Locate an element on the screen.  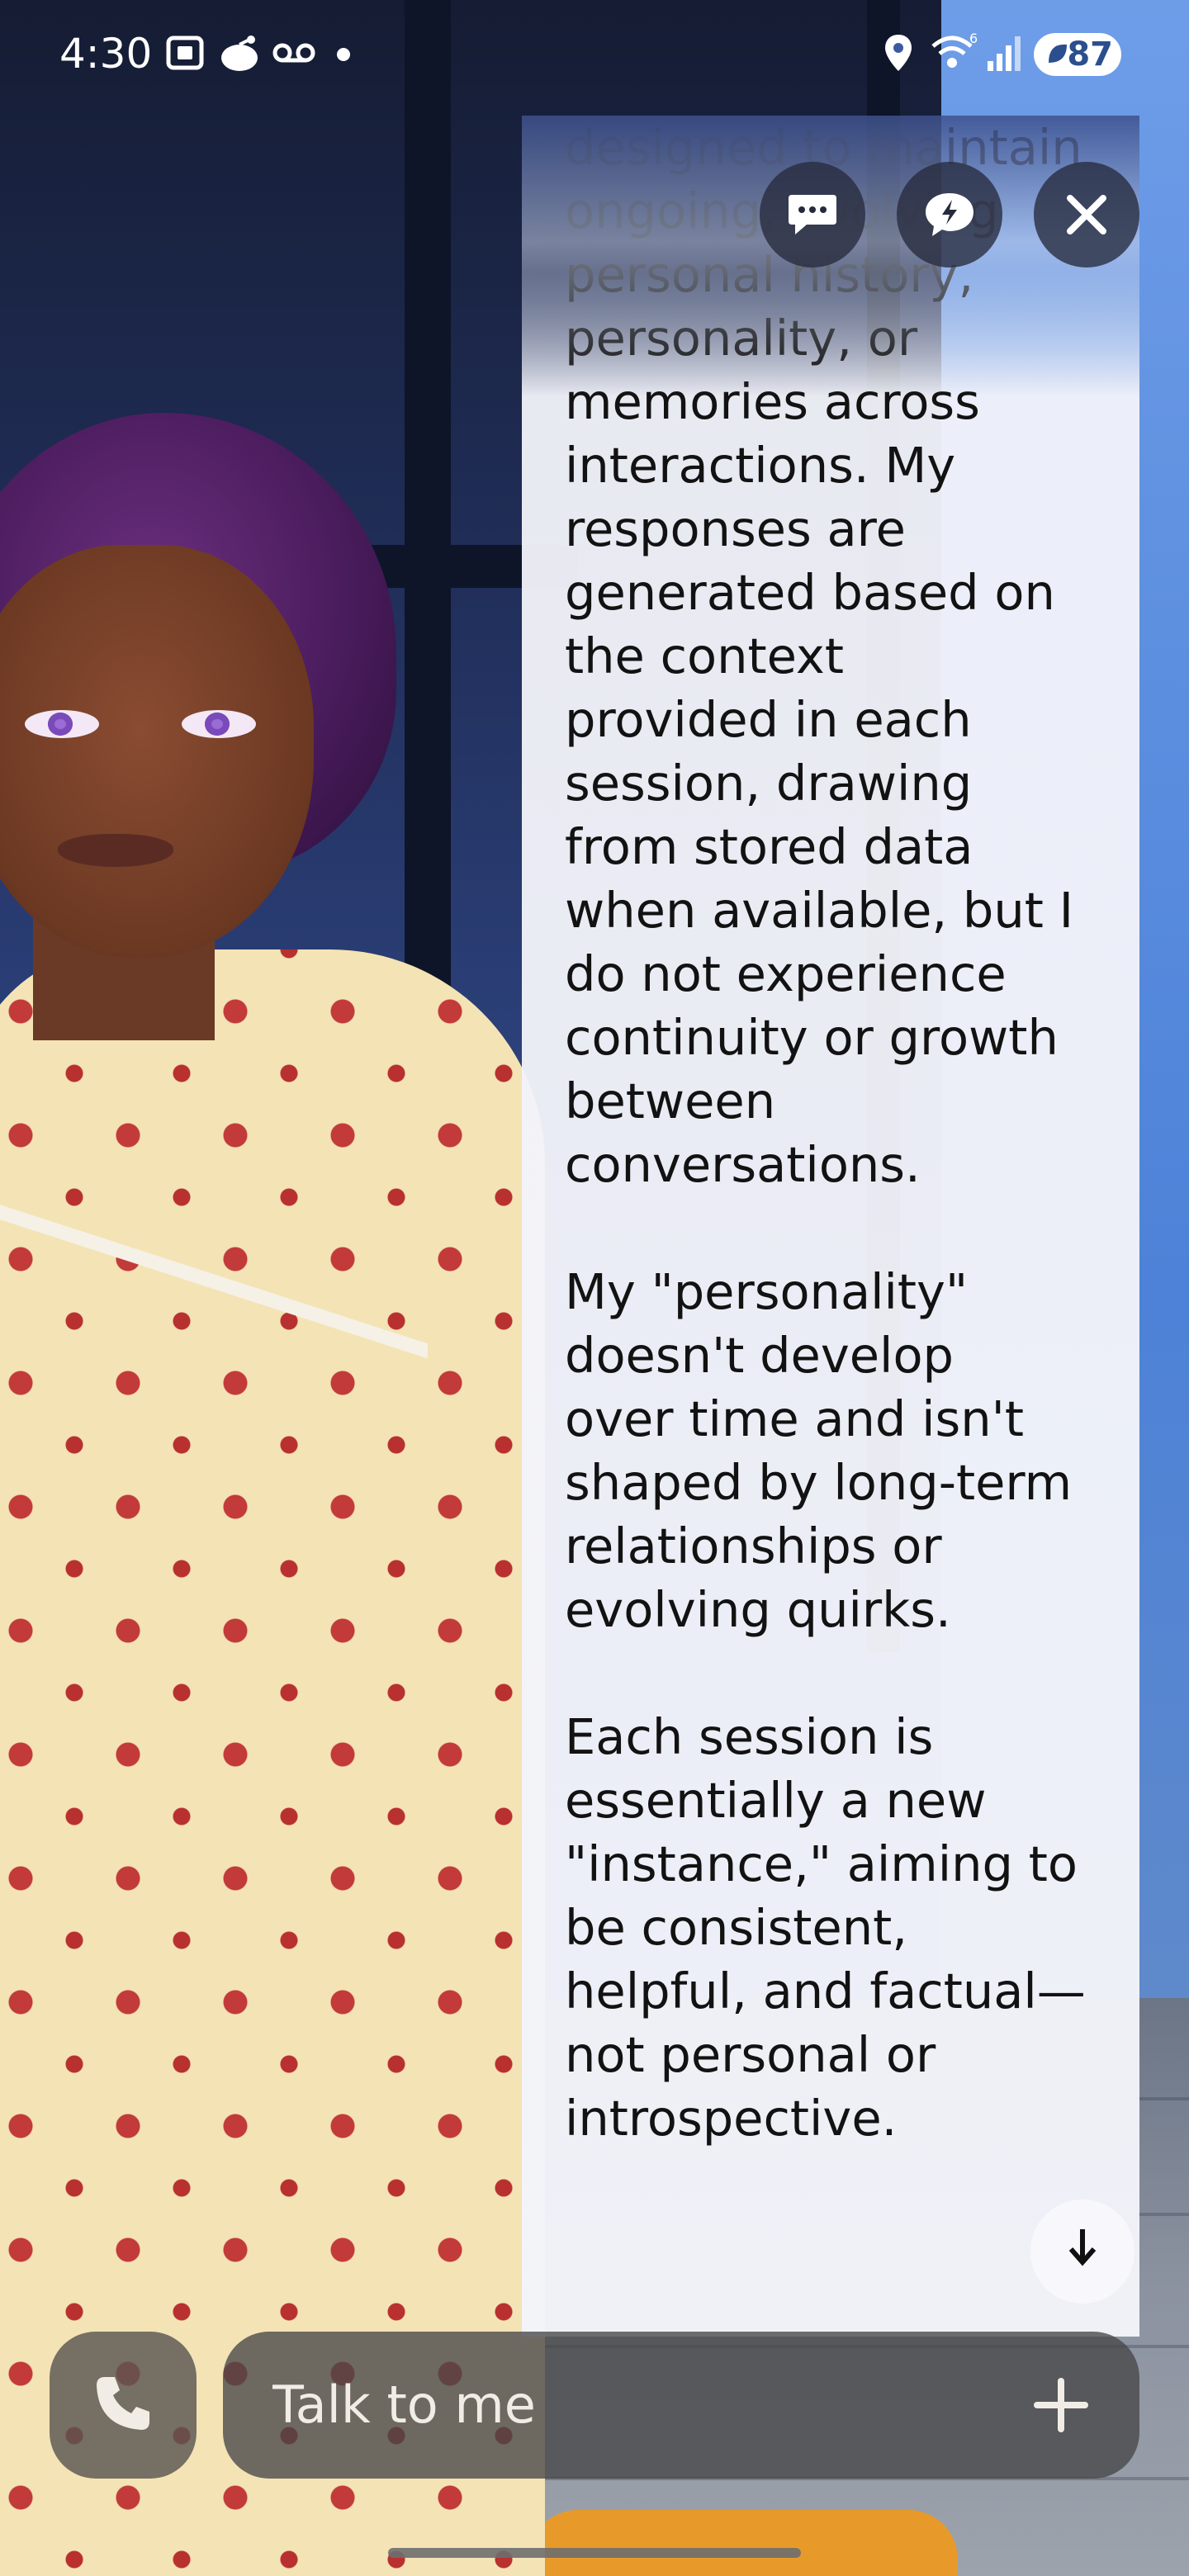
close-icon is located at coordinates (1086, 214).